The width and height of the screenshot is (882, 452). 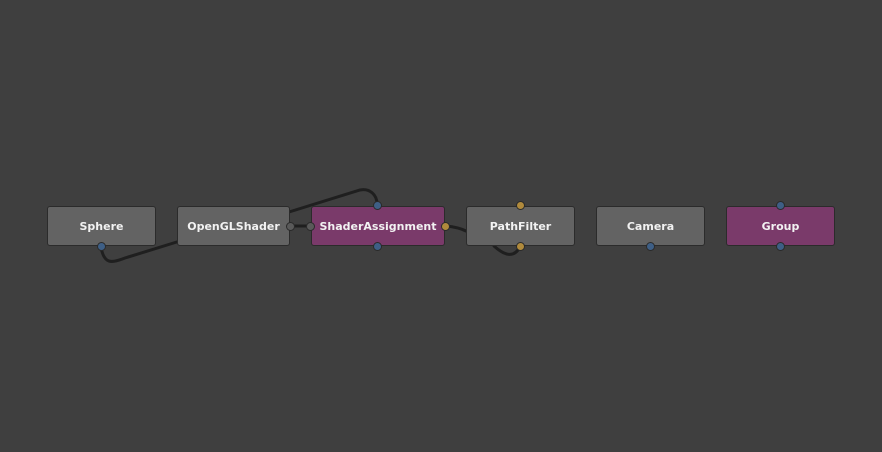 I want to click on node-sphere: Sphere, so click(x=101, y=226).